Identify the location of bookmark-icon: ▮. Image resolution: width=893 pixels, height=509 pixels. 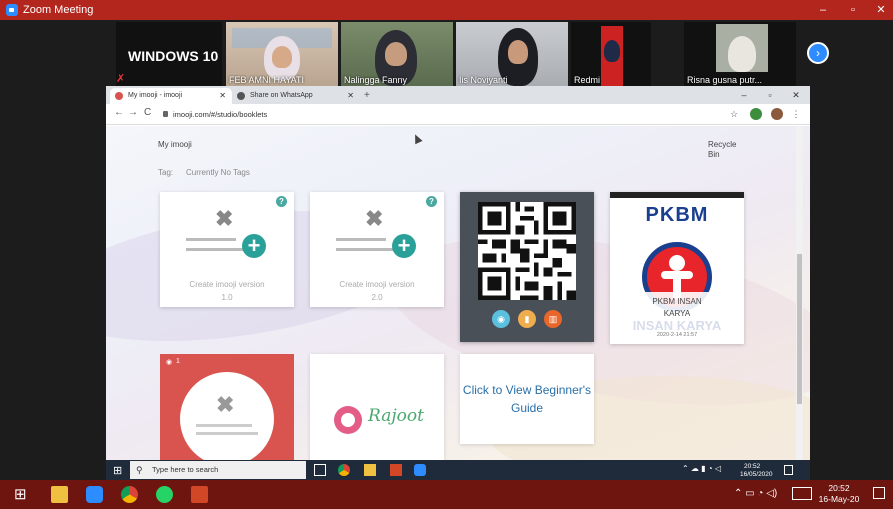
(527, 319).